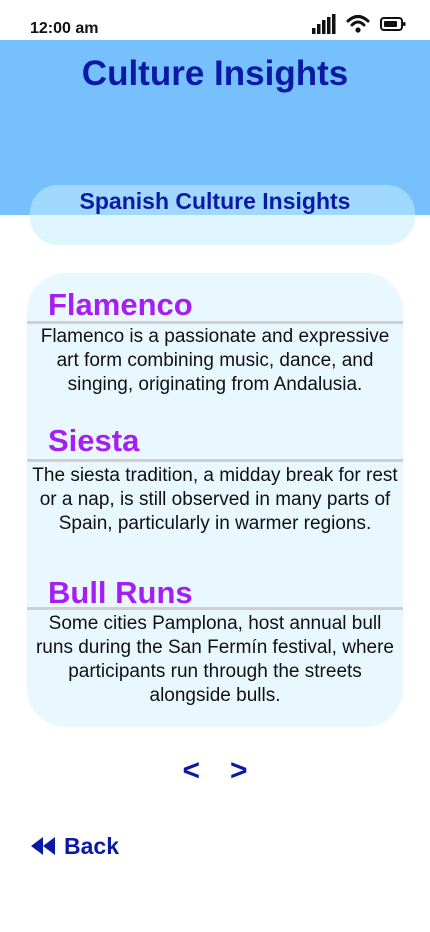 The height and width of the screenshot is (932, 430). I want to click on status-icons, so click(359, 24).